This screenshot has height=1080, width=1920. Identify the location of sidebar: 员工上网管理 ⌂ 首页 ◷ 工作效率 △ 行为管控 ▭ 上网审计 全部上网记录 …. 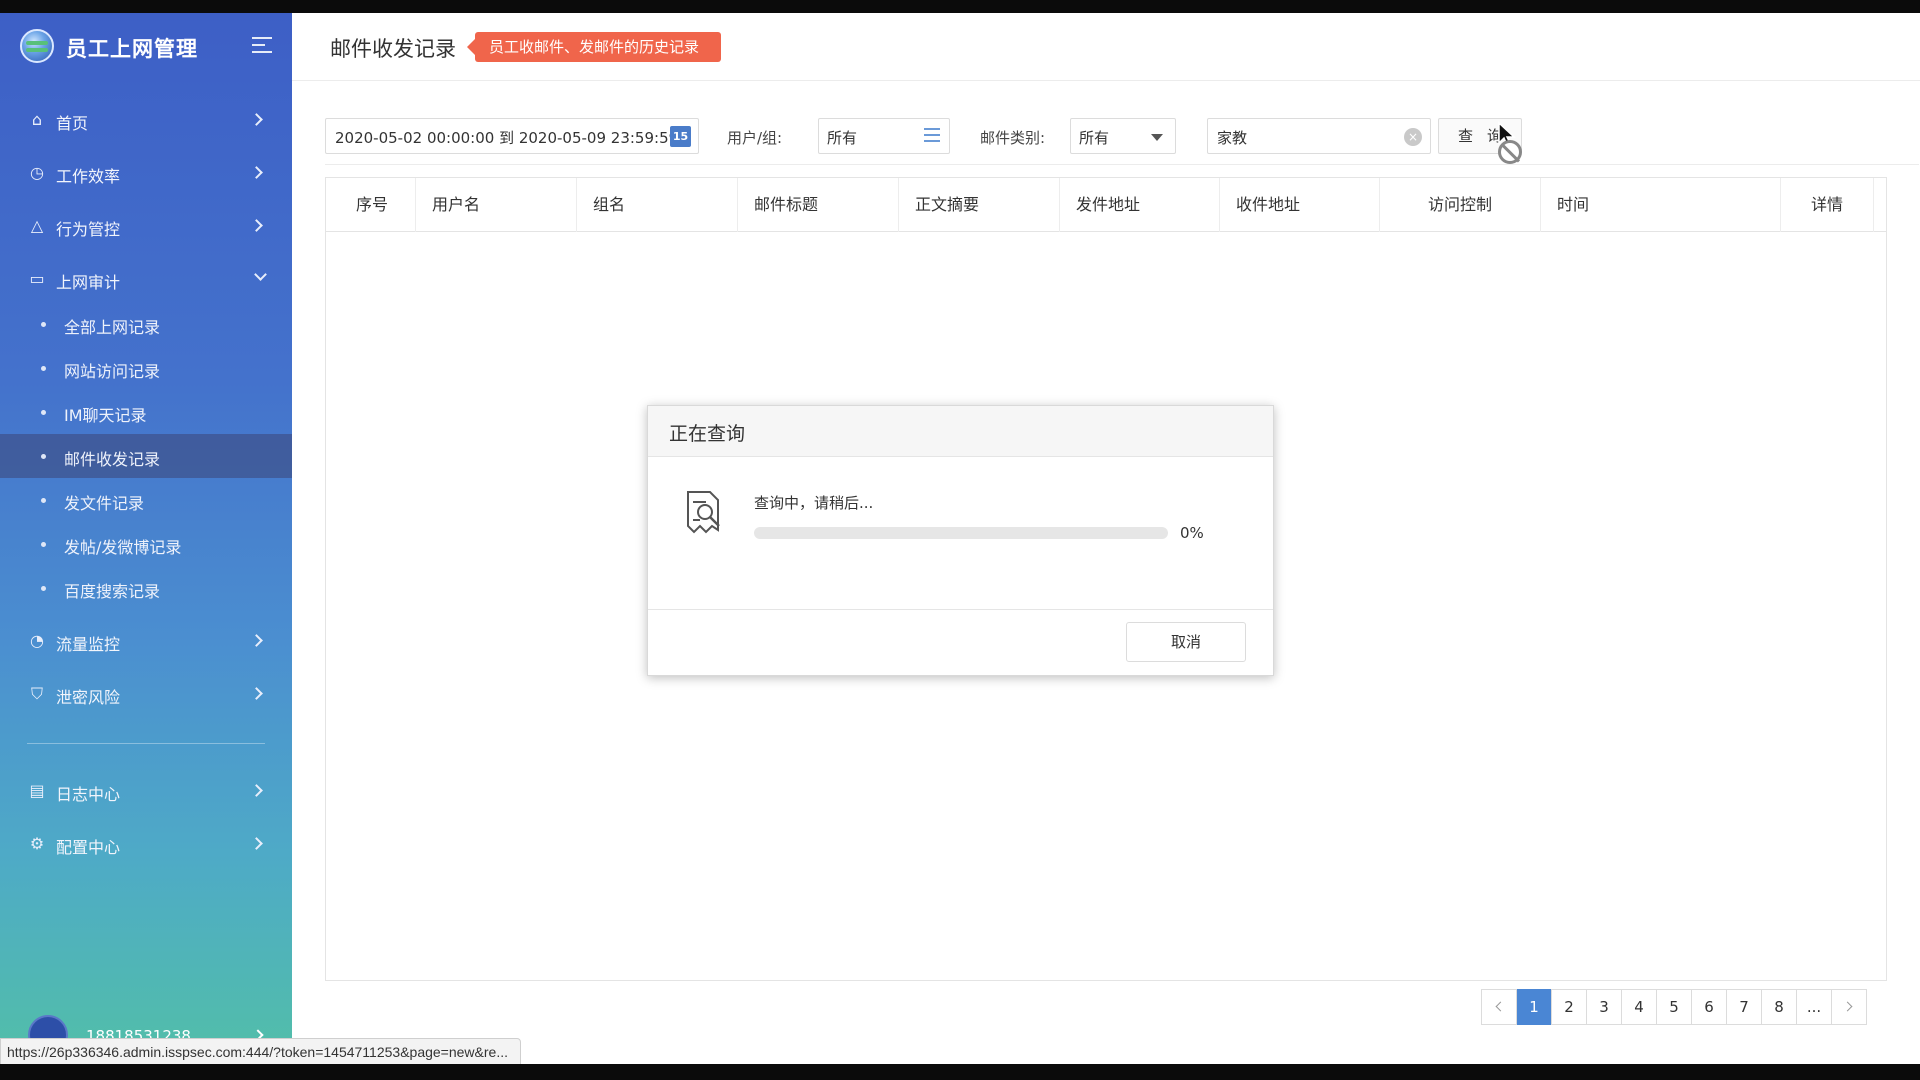
(146, 538).